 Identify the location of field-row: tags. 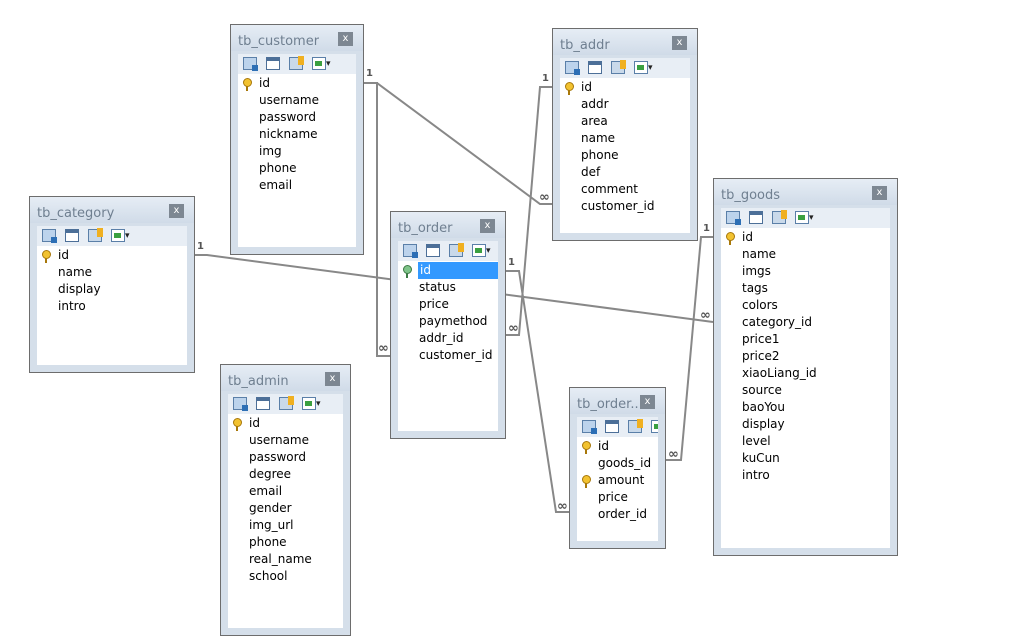
(805, 288).